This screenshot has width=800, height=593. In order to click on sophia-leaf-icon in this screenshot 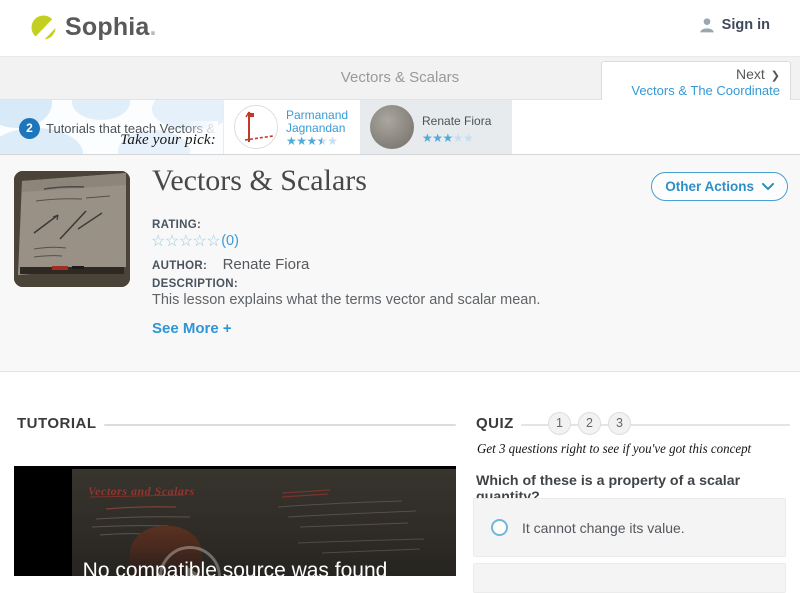, I will do `click(43, 27)`.